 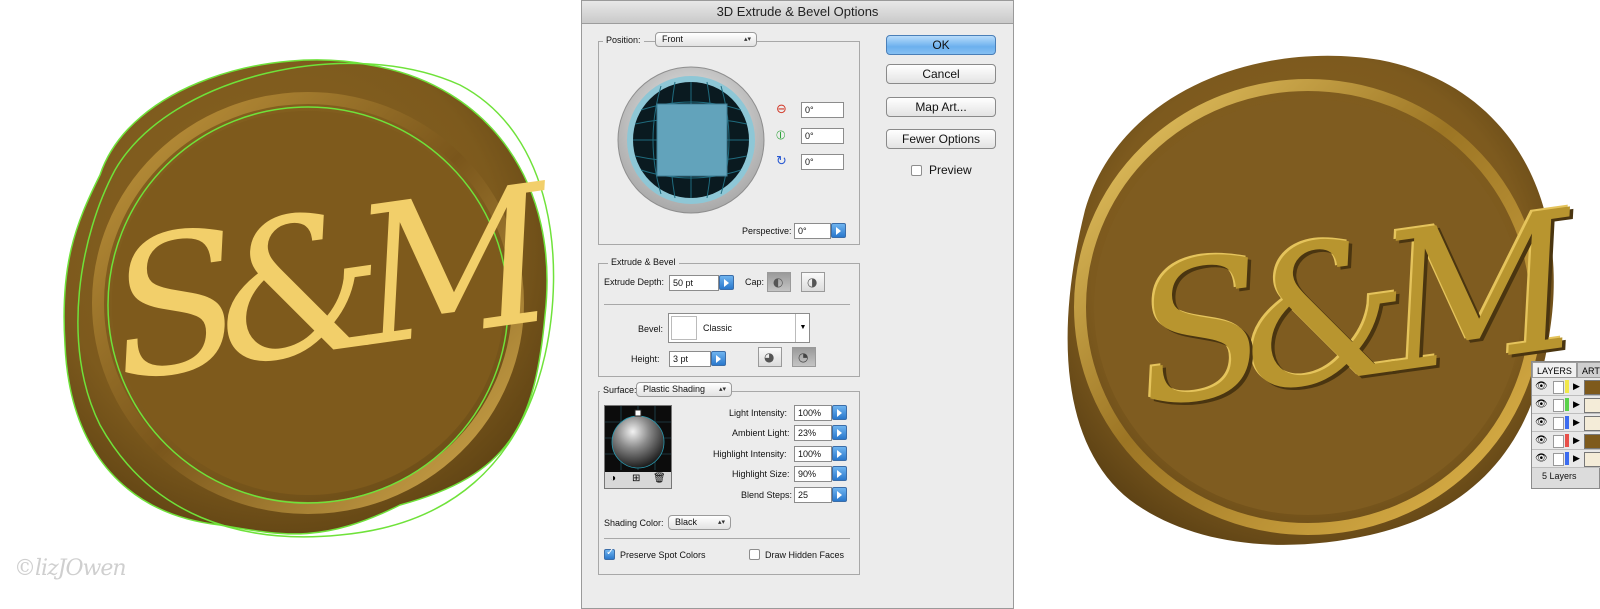 What do you see at coordinates (813, 433) in the screenshot?
I see `ambient-light-field: 23%` at bounding box center [813, 433].